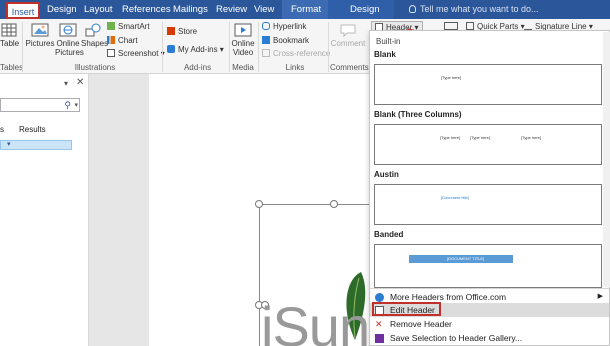  Describe the element at coordinates (266, 40) in the screenshot. I see `bookmark-icon` at that location.